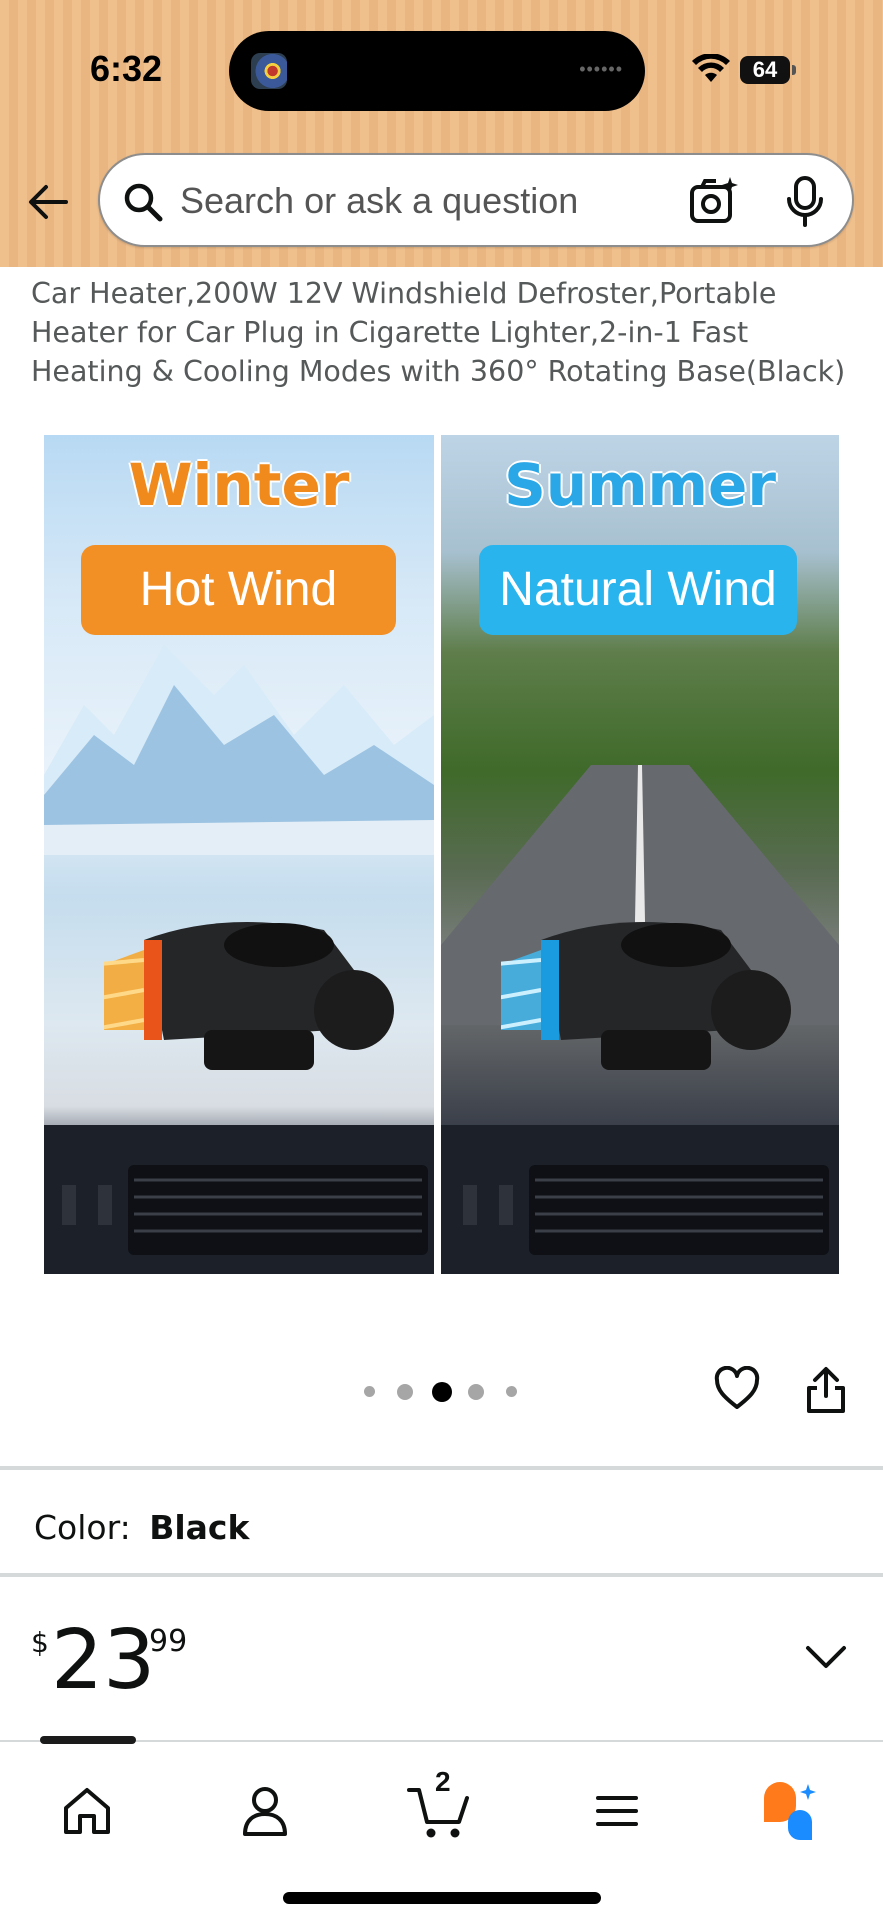 The image size is (883, 1920). Describe the element at coordinates (826, 1656) in the screenshot. I see `chevron-down-icon` at that location.